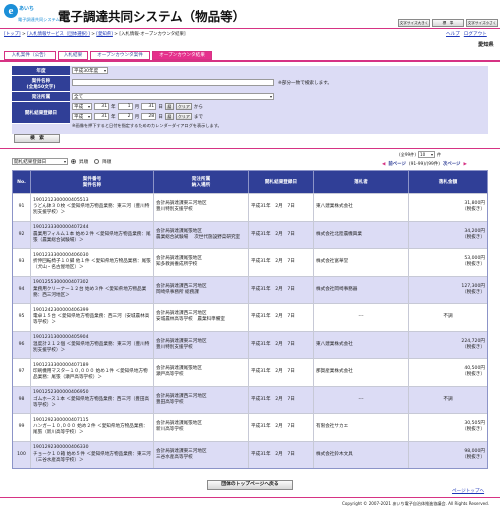  I want to click on breadcrumb-org: [愛知県], so click(104, 34).